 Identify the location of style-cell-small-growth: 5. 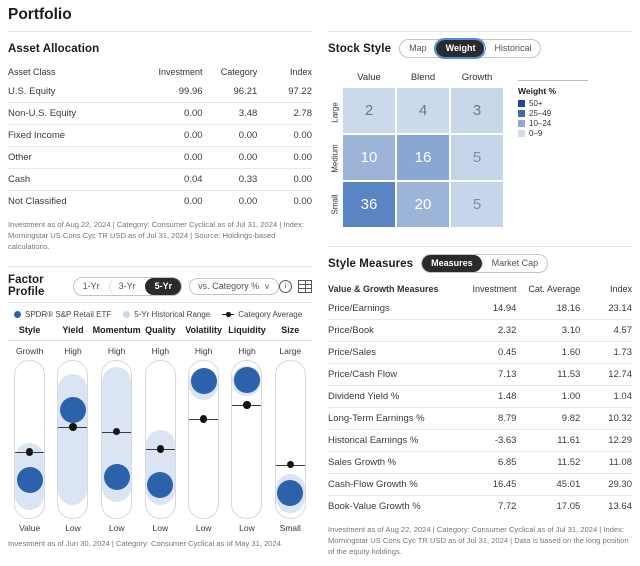
(477, 204).